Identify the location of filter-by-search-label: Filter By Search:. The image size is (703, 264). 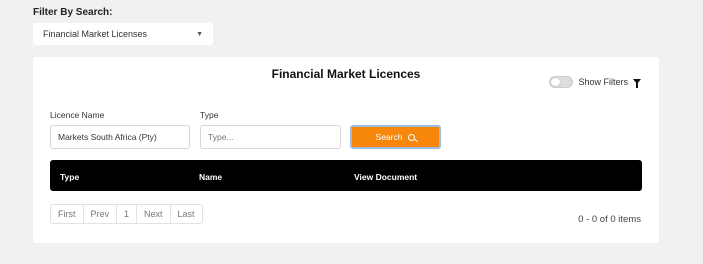
(73, 12).